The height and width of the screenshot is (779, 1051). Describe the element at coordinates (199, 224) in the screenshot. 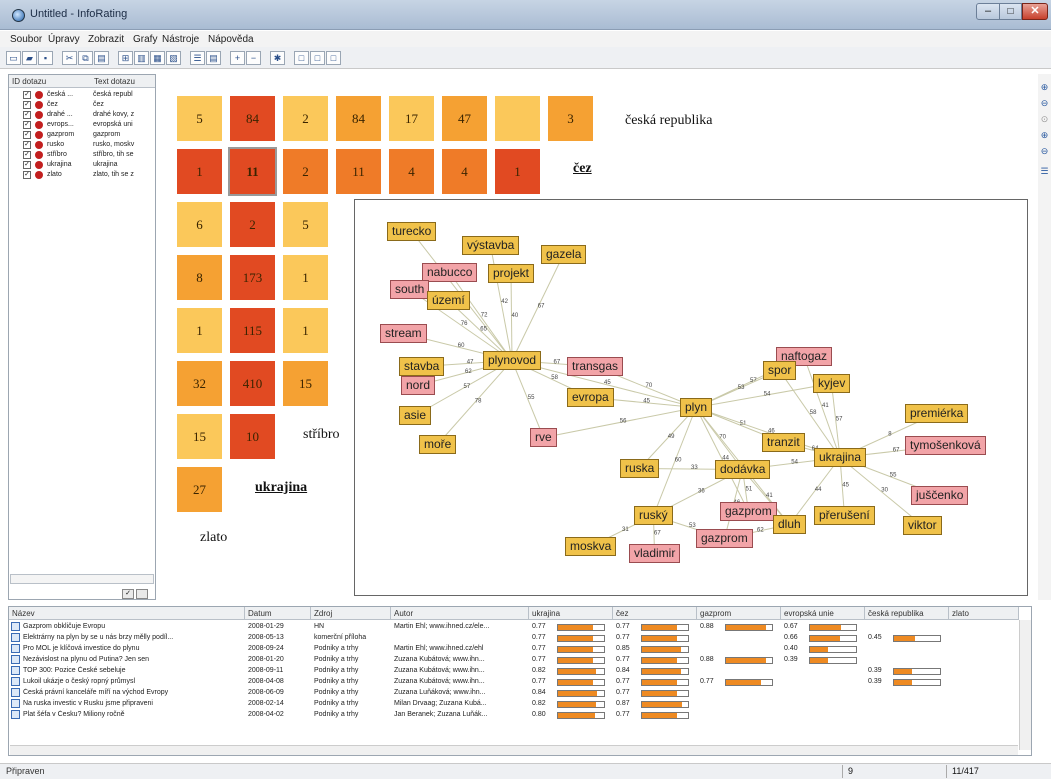

I see `matrix-cell: 6` at that location.